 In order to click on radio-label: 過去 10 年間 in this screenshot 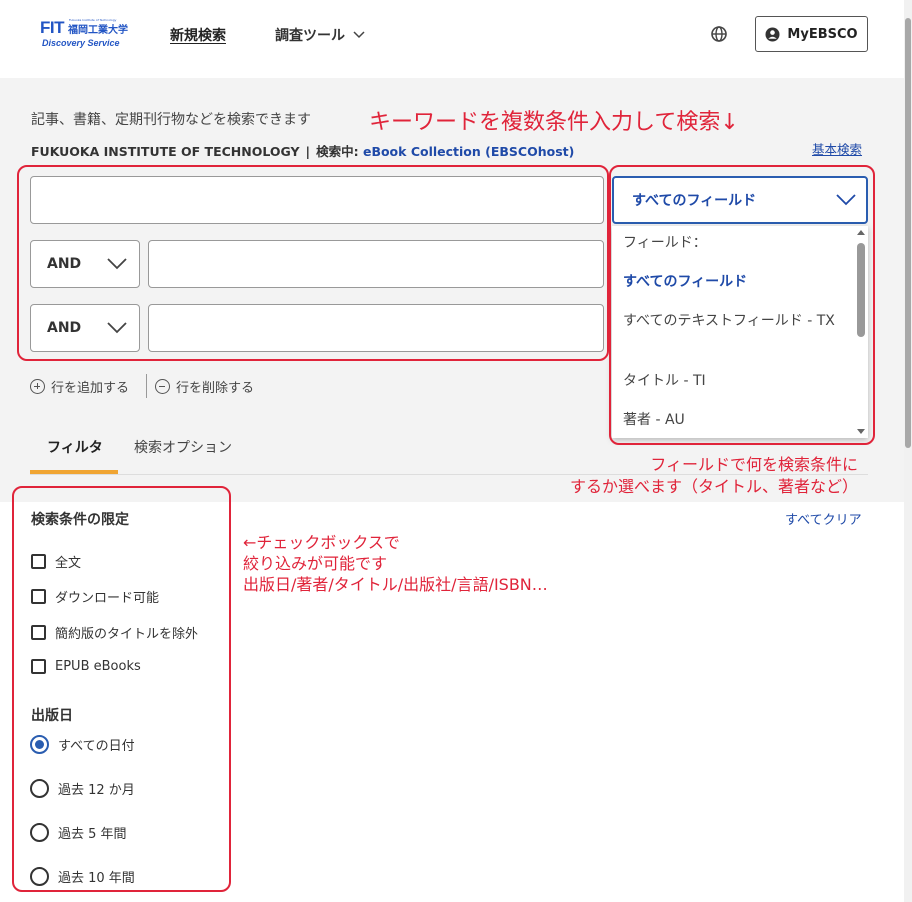, I will do `click(96, 878)`.